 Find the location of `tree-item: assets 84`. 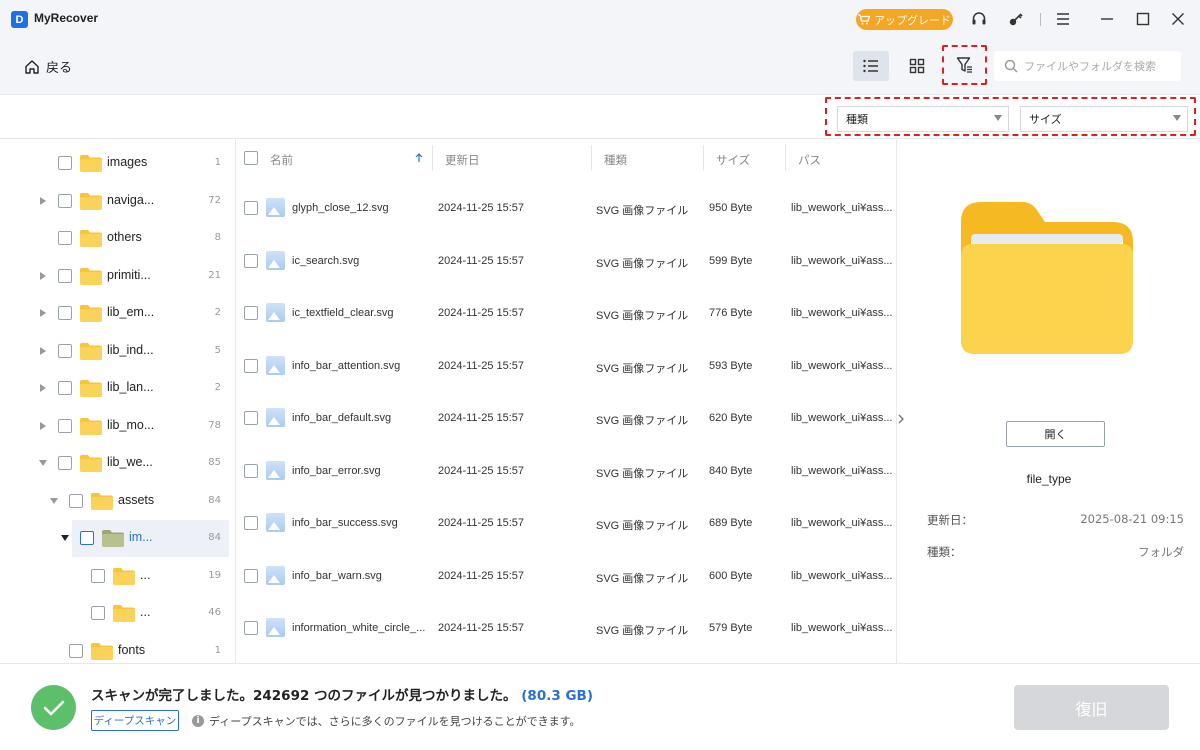

tree-item: assets 84 is located at coordinates (117, 501).